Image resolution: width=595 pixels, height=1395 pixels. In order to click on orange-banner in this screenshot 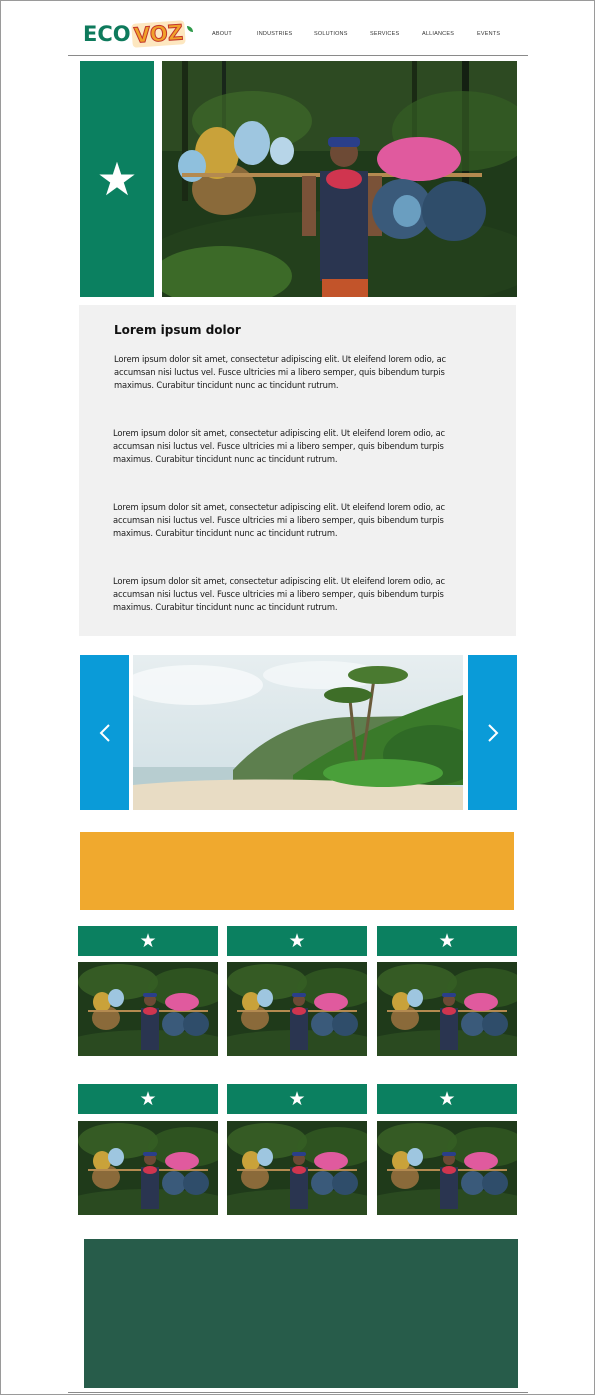, I will do `click(297, 871)`.